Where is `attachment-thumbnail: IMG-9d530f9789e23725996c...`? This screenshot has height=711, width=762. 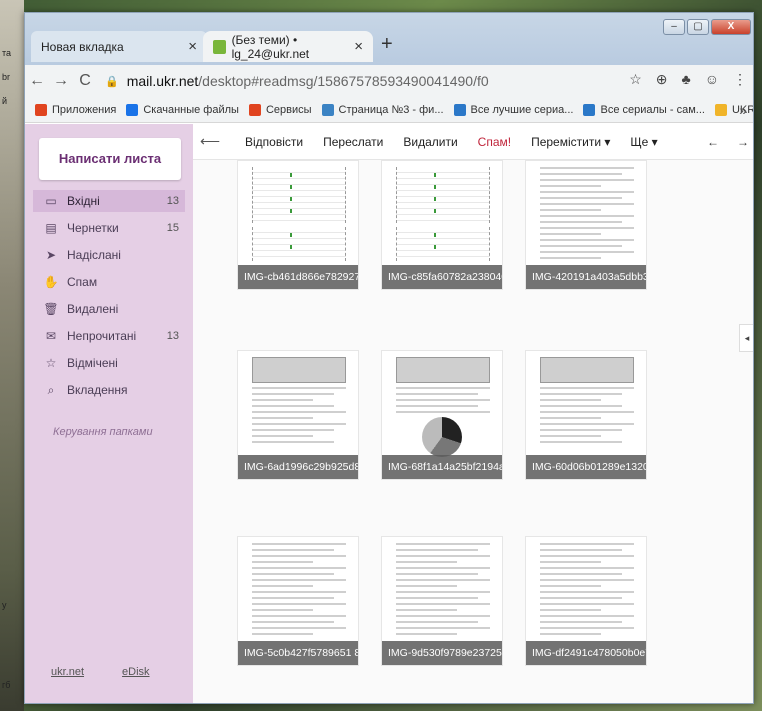
attachment-thumbnail: IMG-9d530f9789e23725996c... is located at coordinates (442, 601).